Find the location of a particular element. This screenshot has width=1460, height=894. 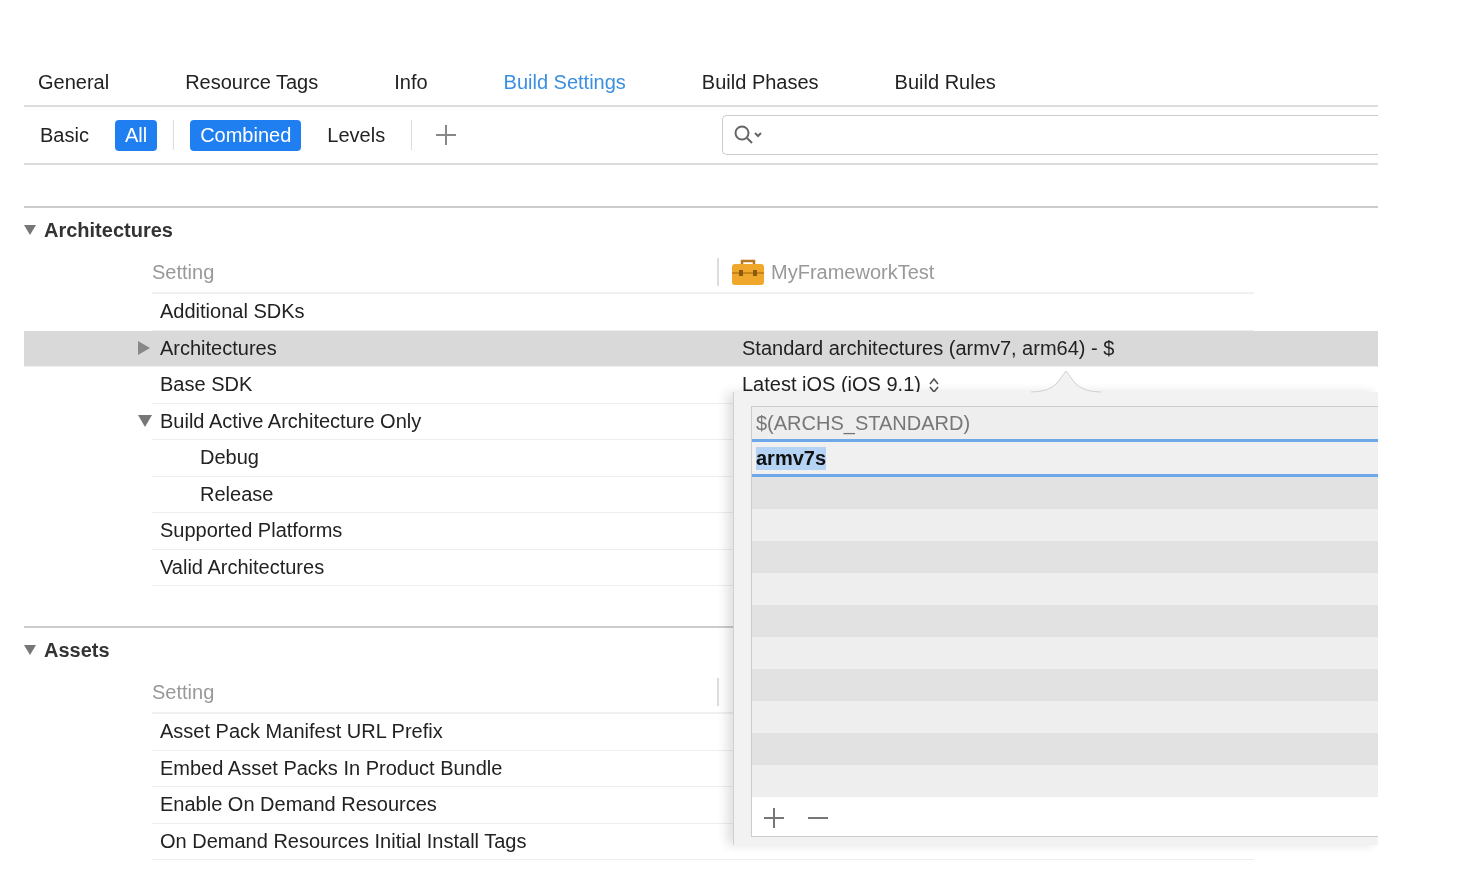

collapsed-triangle-icon is located at coordinates (144, 348).